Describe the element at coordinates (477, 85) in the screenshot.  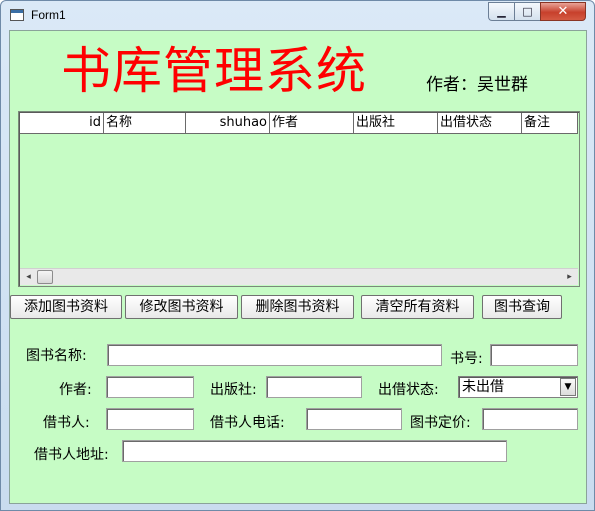
I see `author-label: 作者：吴世群` at that location.